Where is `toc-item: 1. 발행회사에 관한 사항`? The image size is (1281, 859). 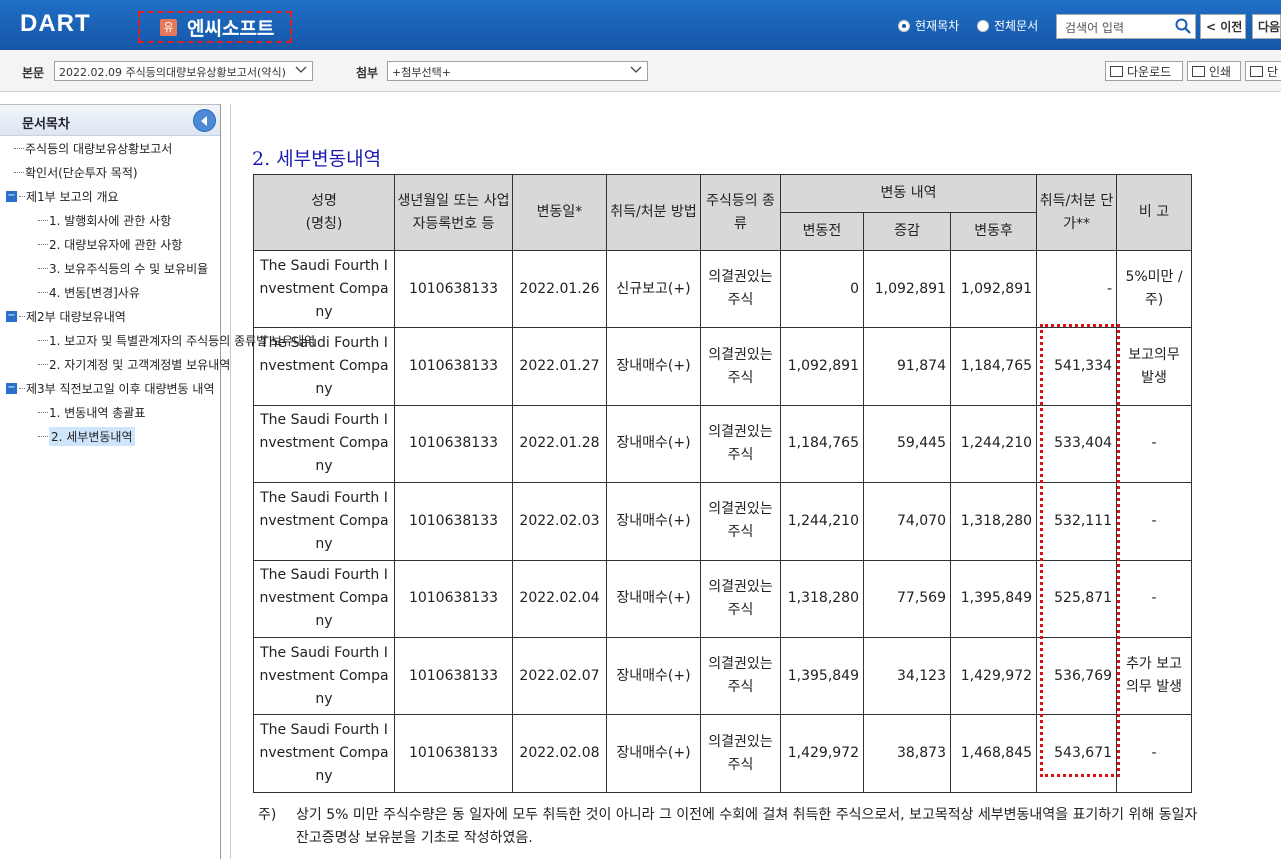
toc-item: 1. 발행회사에 관한 사항 is located at coordinates (104, 220).